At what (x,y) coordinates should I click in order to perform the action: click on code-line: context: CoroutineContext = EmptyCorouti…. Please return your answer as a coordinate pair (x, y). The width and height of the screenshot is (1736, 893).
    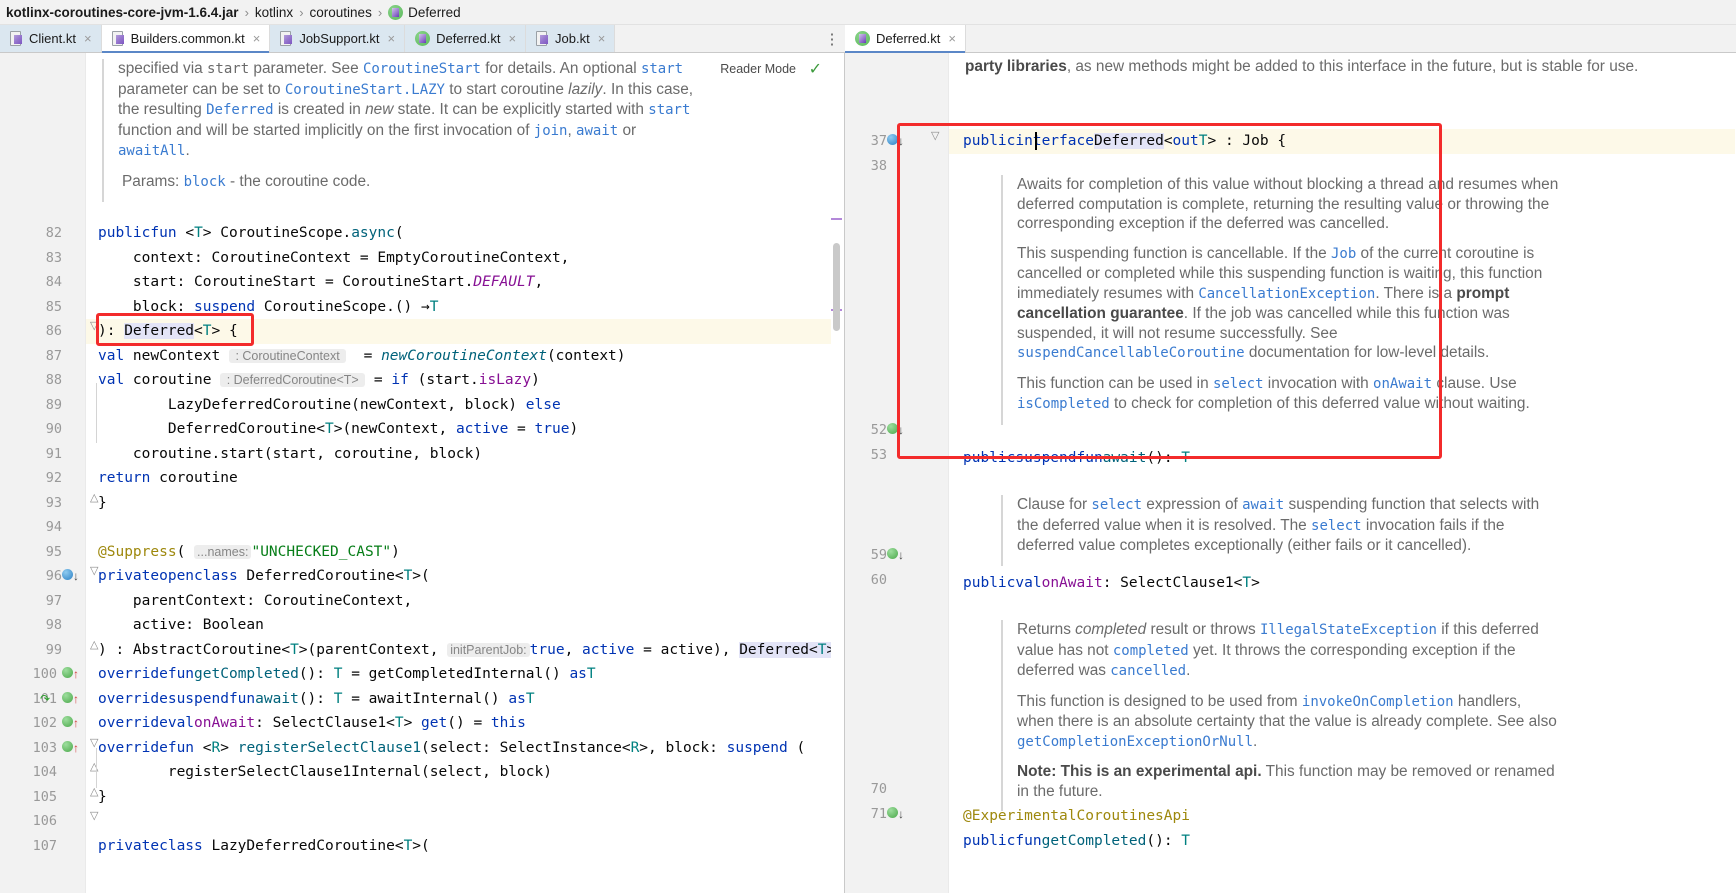
    Looking at the image, I should click on (471, 258).